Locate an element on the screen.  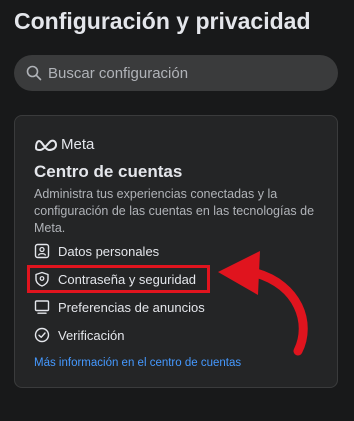
id-card-icon is located at coordinates (42, 251).